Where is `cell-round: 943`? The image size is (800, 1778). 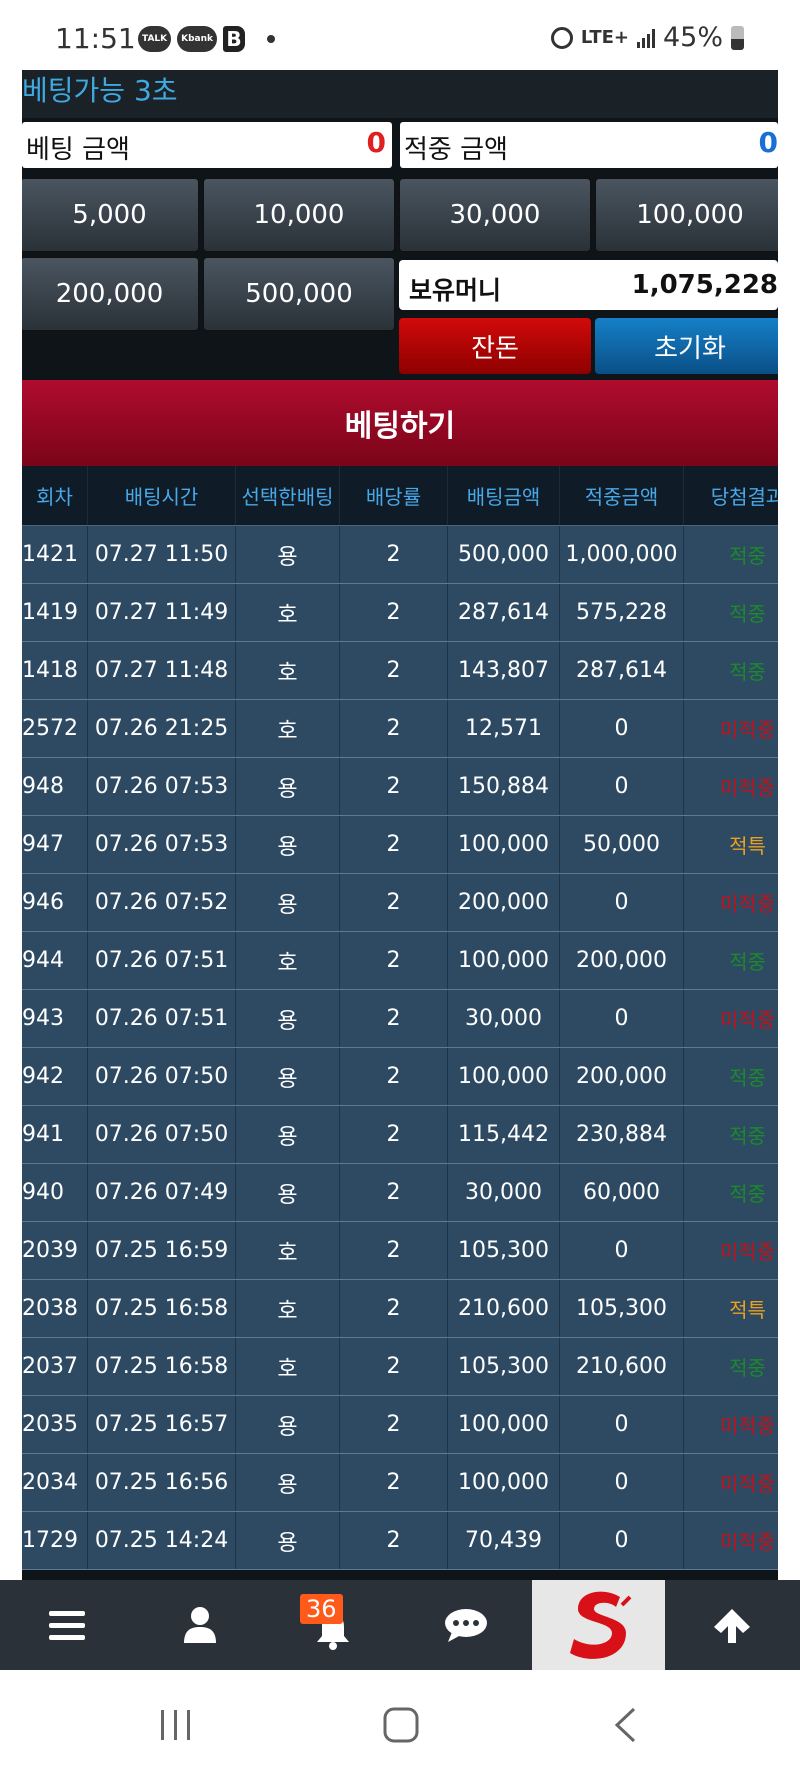 cell-round: 943 is located at coordinates (55, 1018).